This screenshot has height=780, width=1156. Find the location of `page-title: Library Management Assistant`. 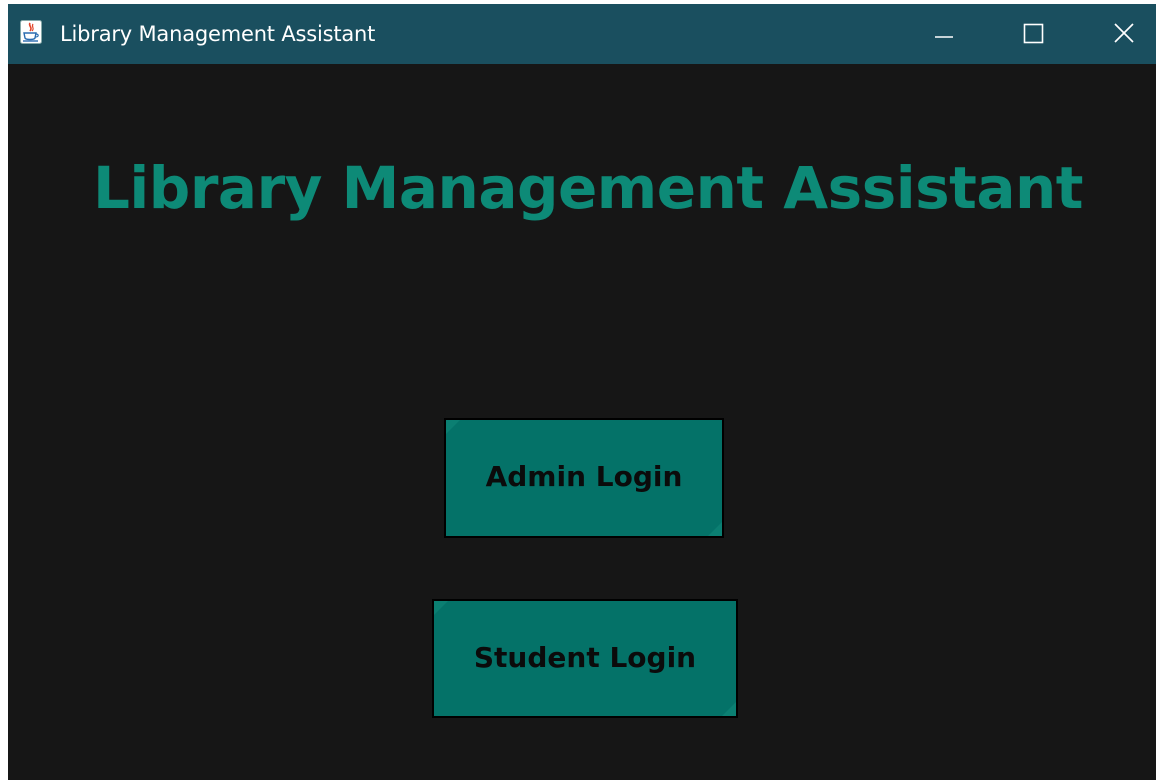

page-title: Library Management Assistant is located at coordinates (588, 188).